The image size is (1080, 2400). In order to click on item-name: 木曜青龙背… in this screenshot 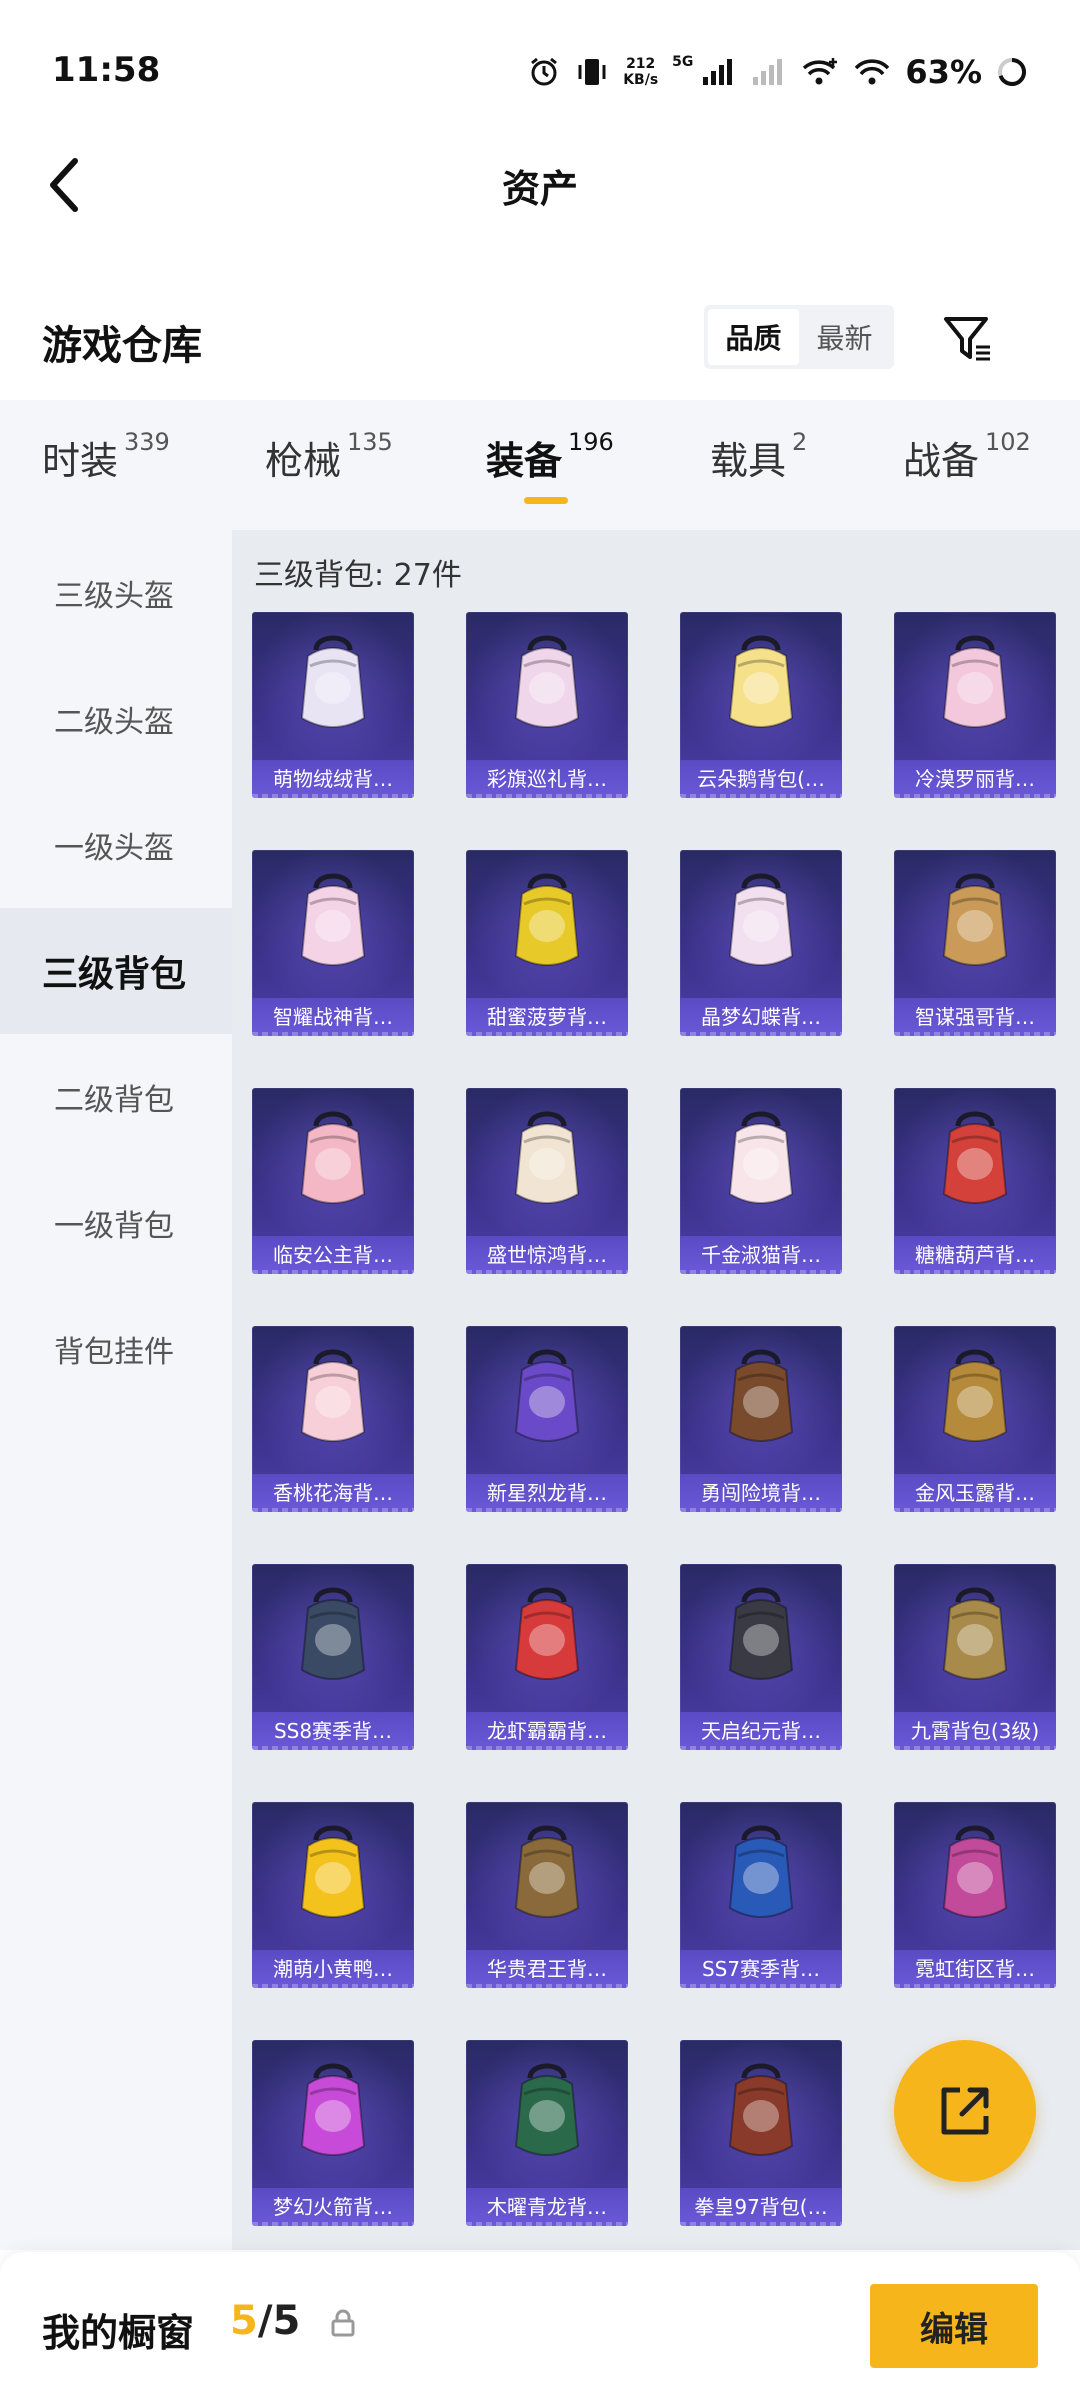, I will do `click(547, 2207)`.